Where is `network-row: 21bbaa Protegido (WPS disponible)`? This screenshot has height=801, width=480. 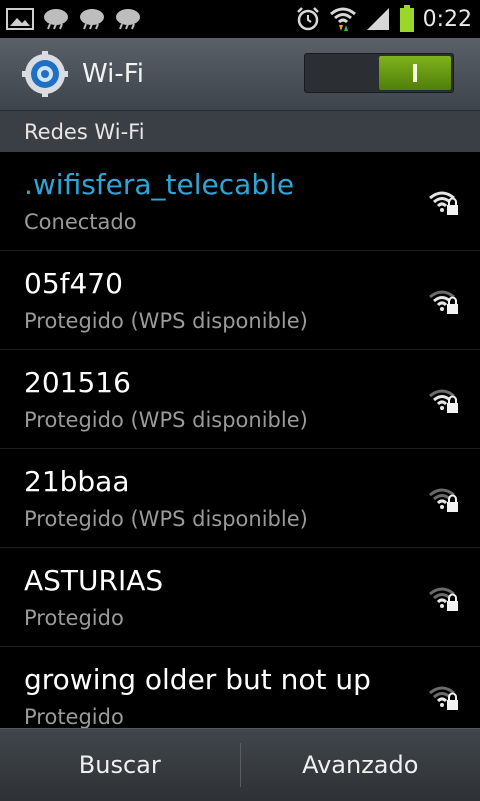
network-row: 21bbaa Protegido (WPS disponible) is located at coordinates (240, 498).